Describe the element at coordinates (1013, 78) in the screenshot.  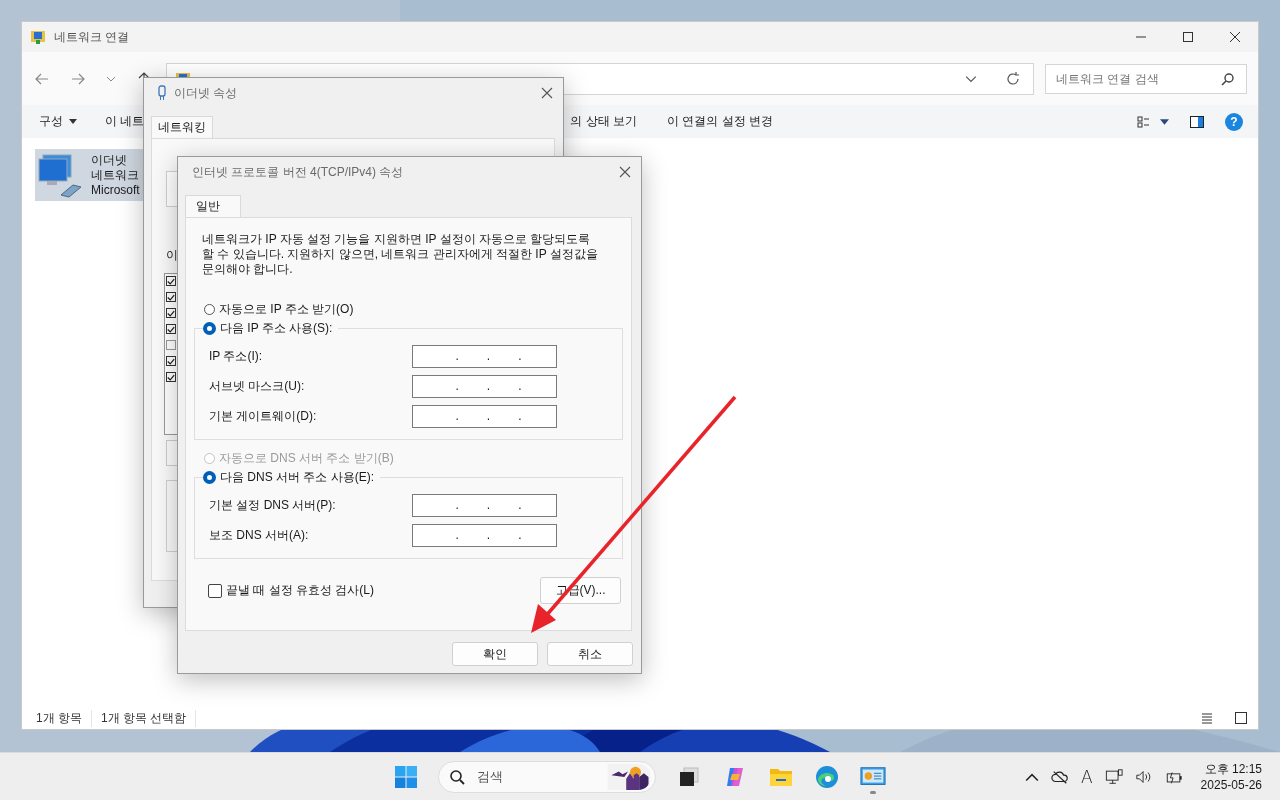
I see `refresh-icon` at that location.